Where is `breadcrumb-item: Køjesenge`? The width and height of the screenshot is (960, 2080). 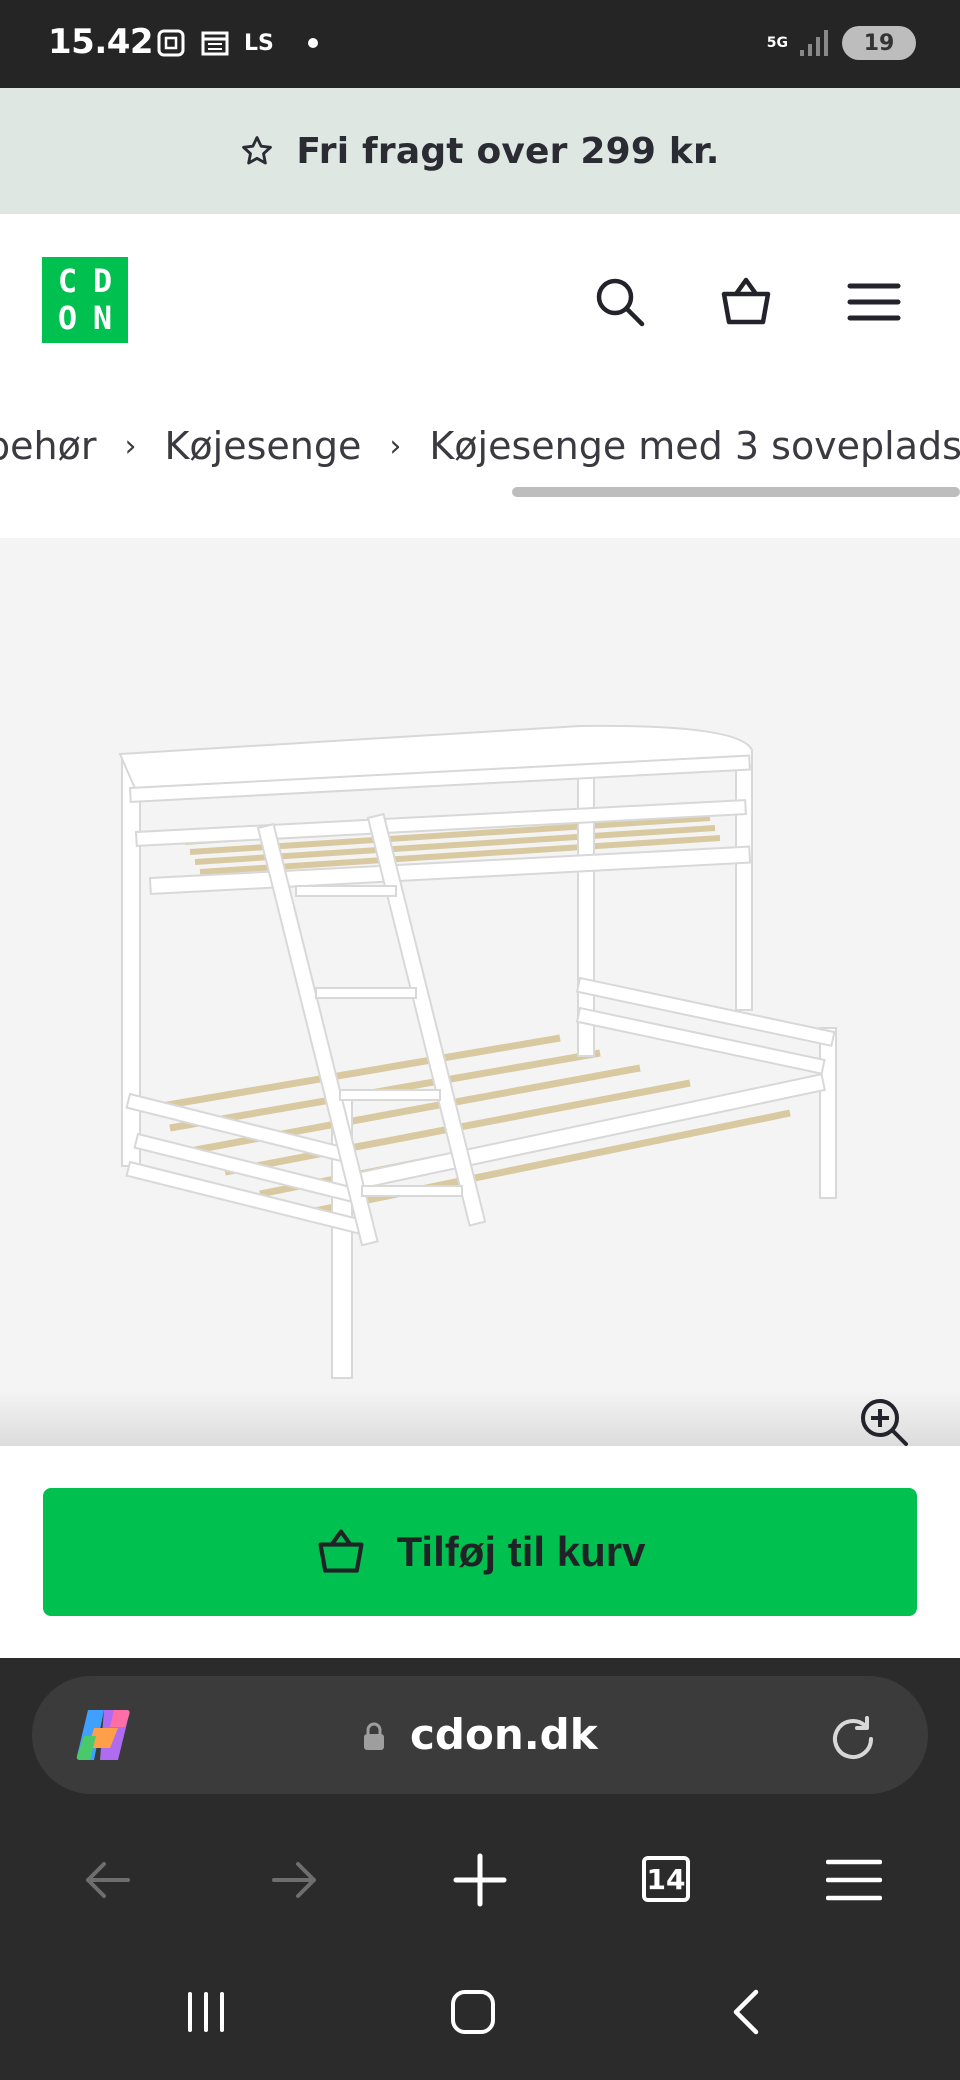
breadcrumb-item: Køjesenge is located at coordinates (262, 446).